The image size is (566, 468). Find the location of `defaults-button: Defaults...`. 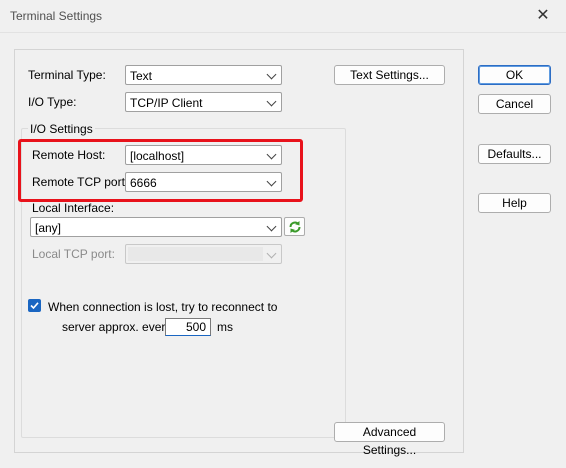

defaults-button: Defaults... is located at coordinates (514, 154).